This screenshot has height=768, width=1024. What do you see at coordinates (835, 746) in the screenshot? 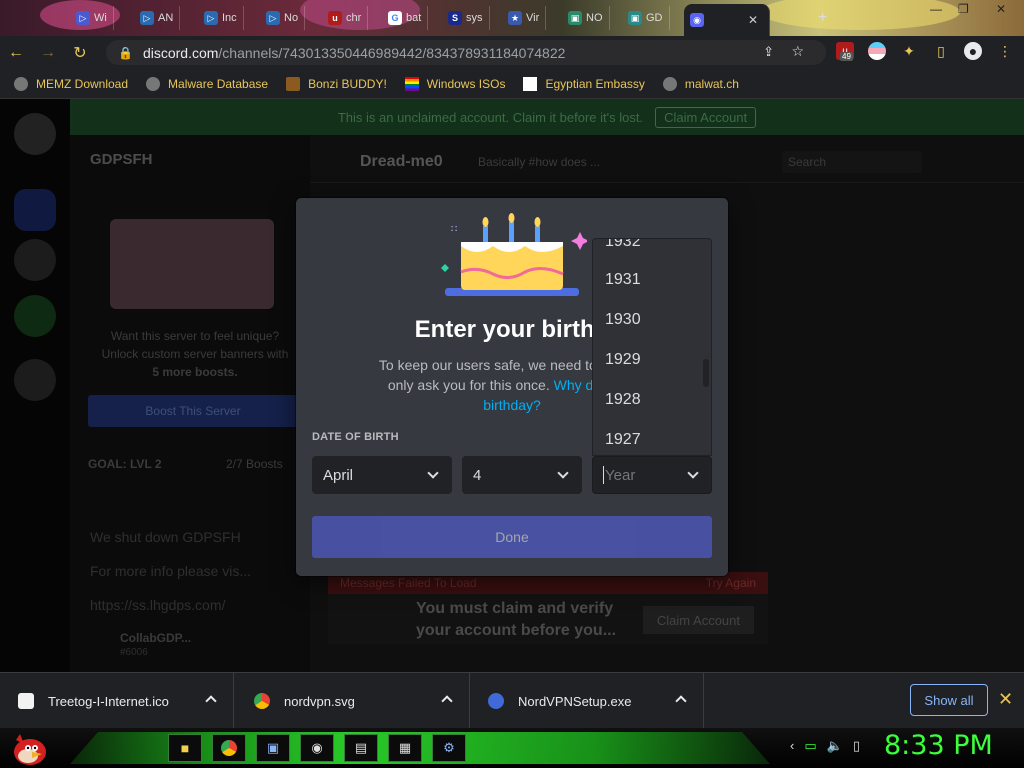
I see `volume-icon: 🔈` at bounding box center [835, 746].